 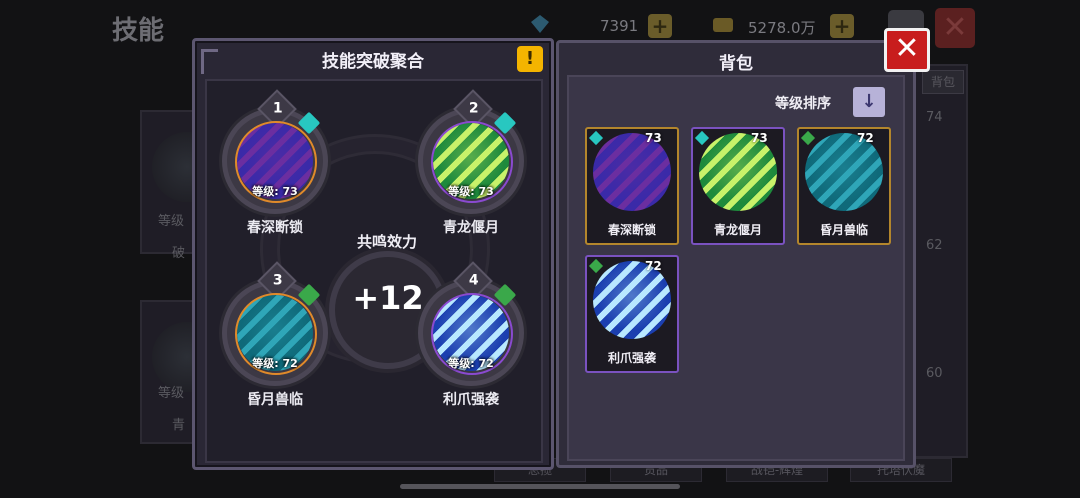 What do you see at coordinates (631, 230) in the screenshot?
I see `item-name: 春深断锁` at bounding box center [631, 230].